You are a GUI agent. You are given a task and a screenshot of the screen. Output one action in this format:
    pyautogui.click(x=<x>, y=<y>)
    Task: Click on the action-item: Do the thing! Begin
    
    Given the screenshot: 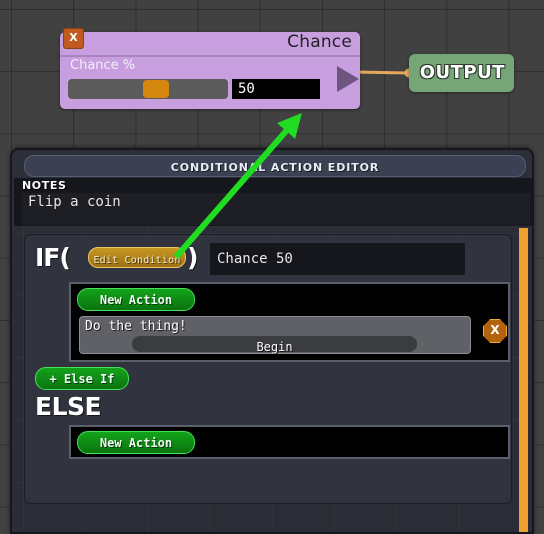 What is the action you would take?
    pyautogui.click(x=275, y=335)
    